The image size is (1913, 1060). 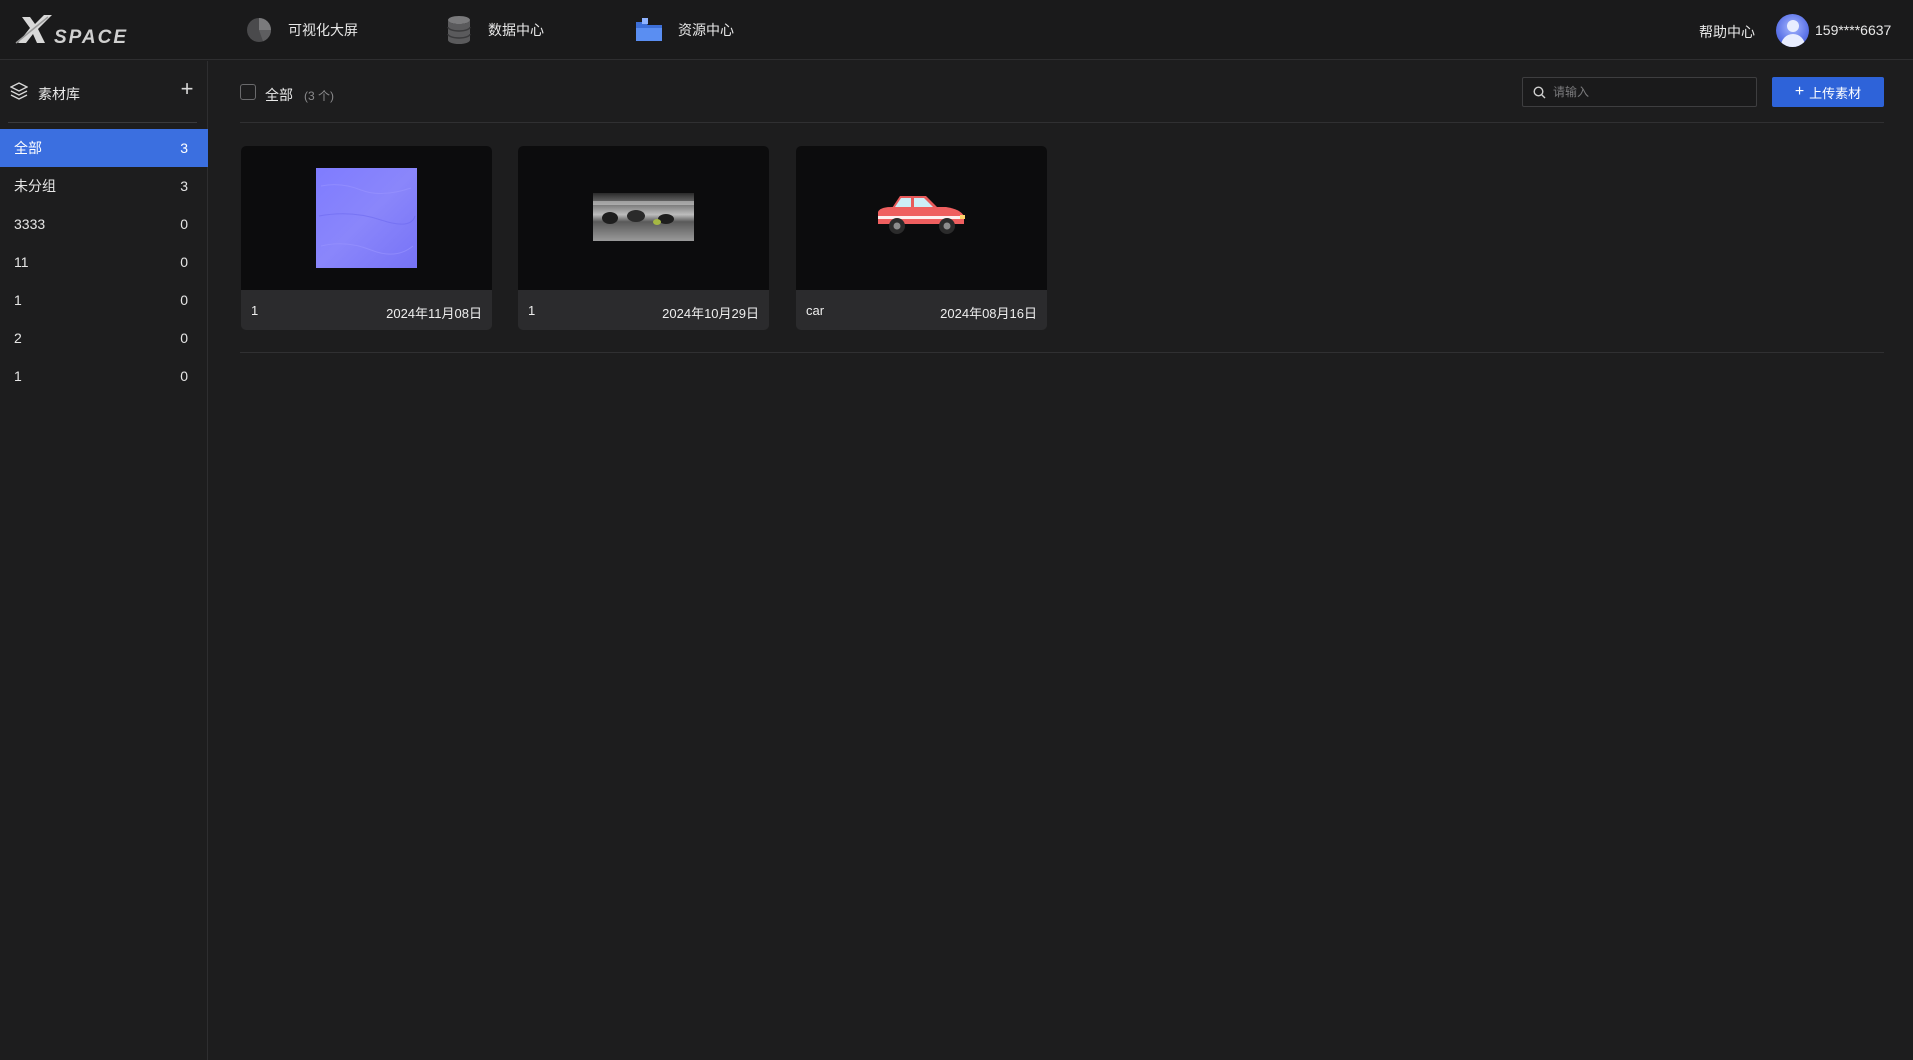 I want to click on group-item: 11 0, so click(x=104, y=262).